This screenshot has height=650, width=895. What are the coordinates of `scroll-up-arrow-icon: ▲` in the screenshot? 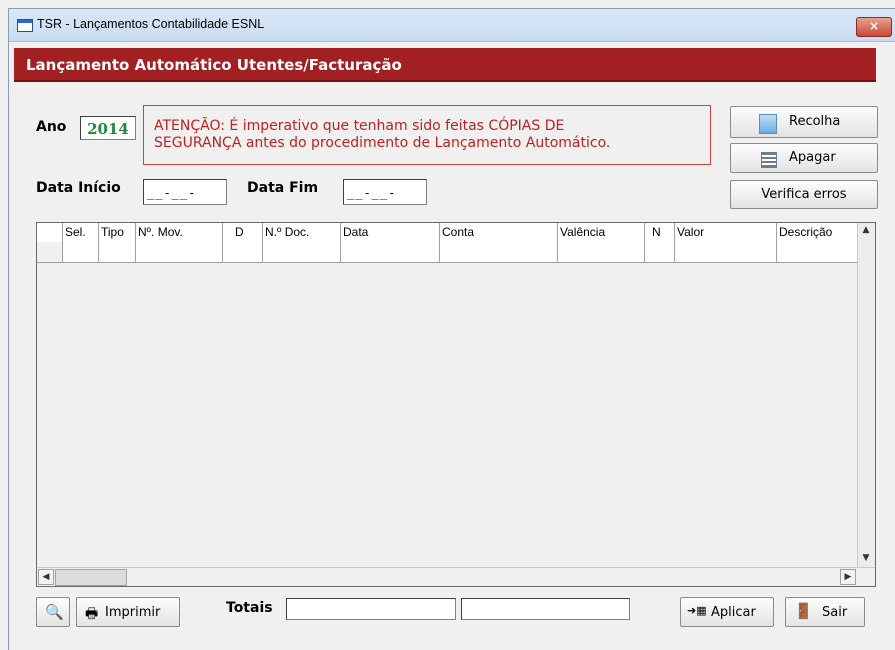 It's located at (866, 231).